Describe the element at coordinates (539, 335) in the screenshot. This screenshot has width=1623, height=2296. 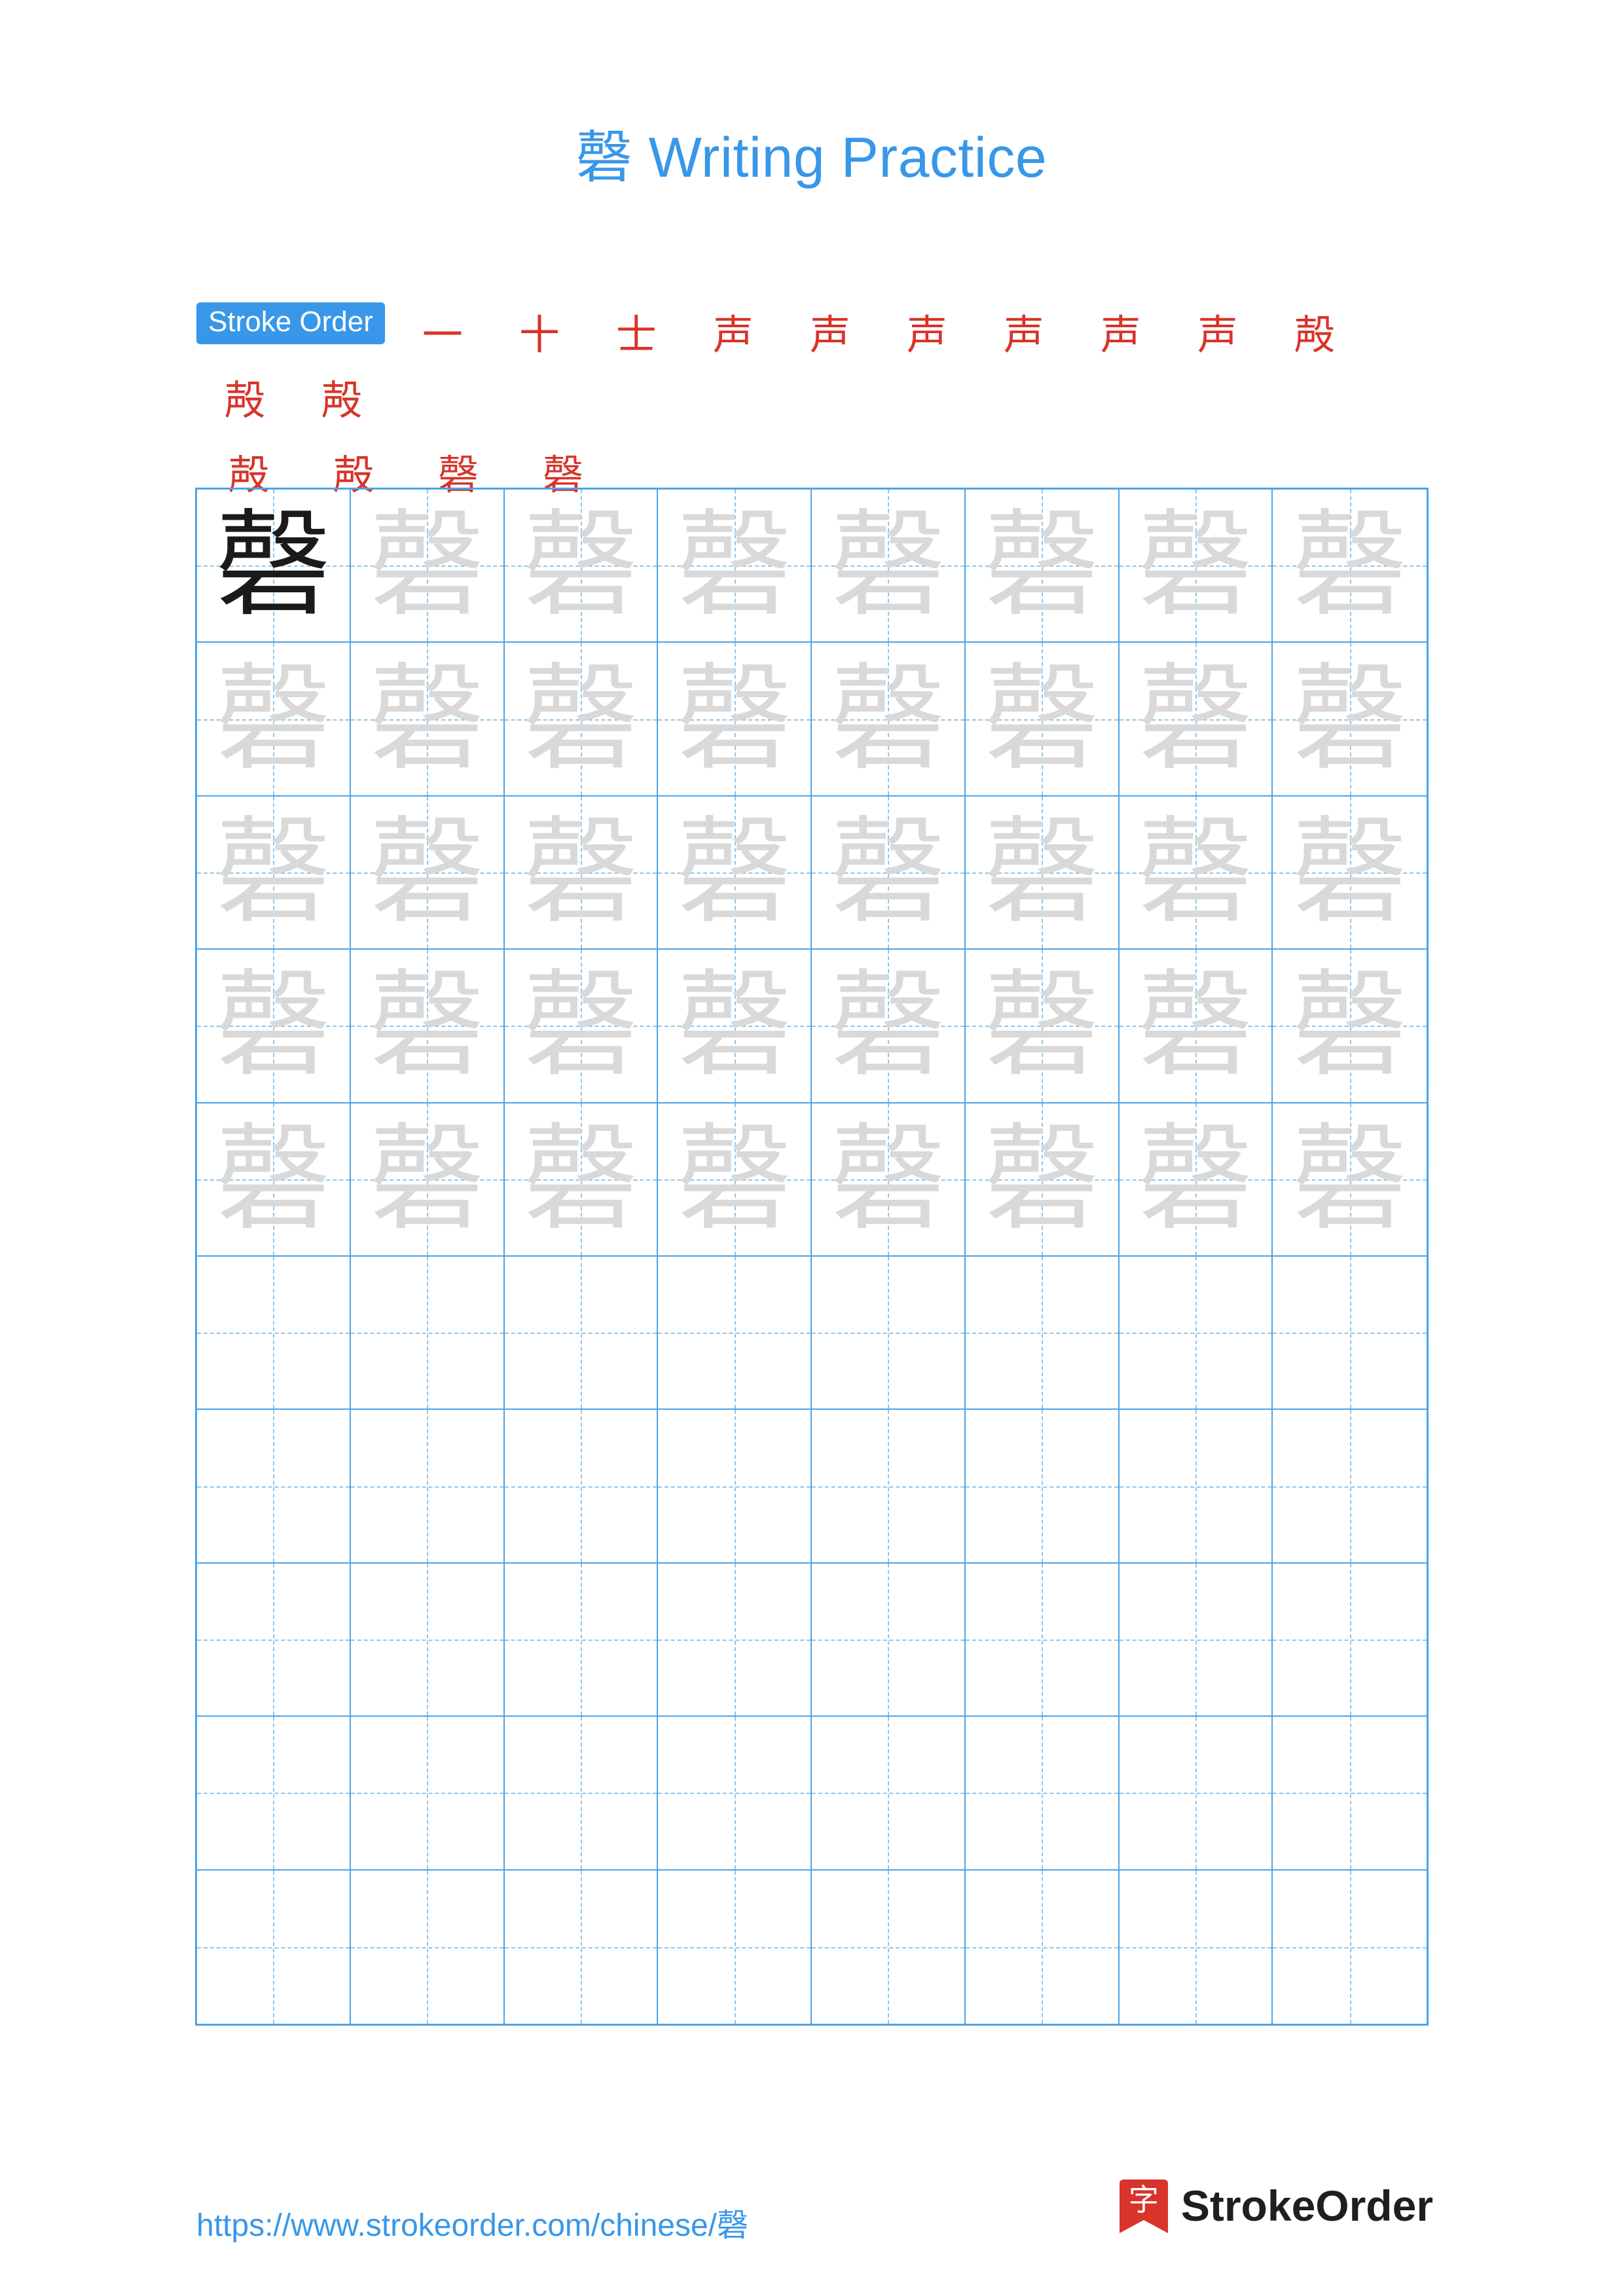
I see `stroke-step: 十` at that location.